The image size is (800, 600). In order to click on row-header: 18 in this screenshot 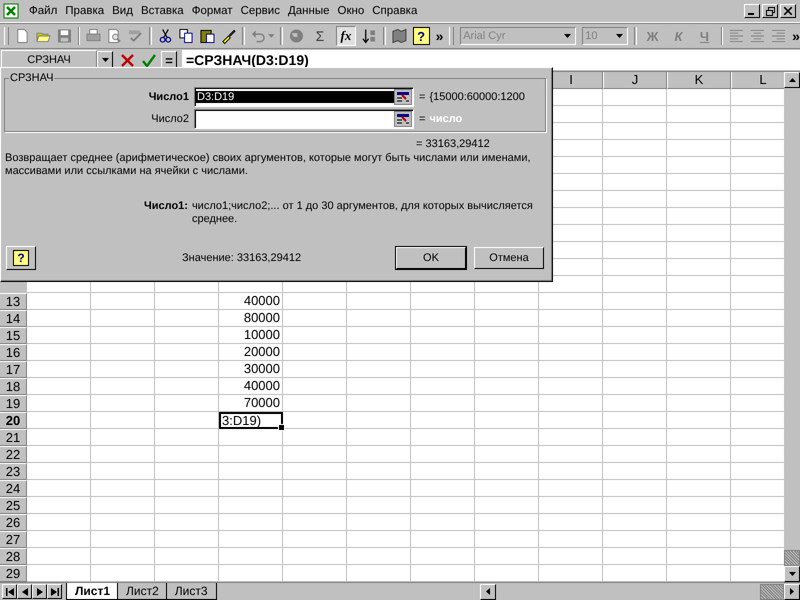, I will do `click(13, 386)`.